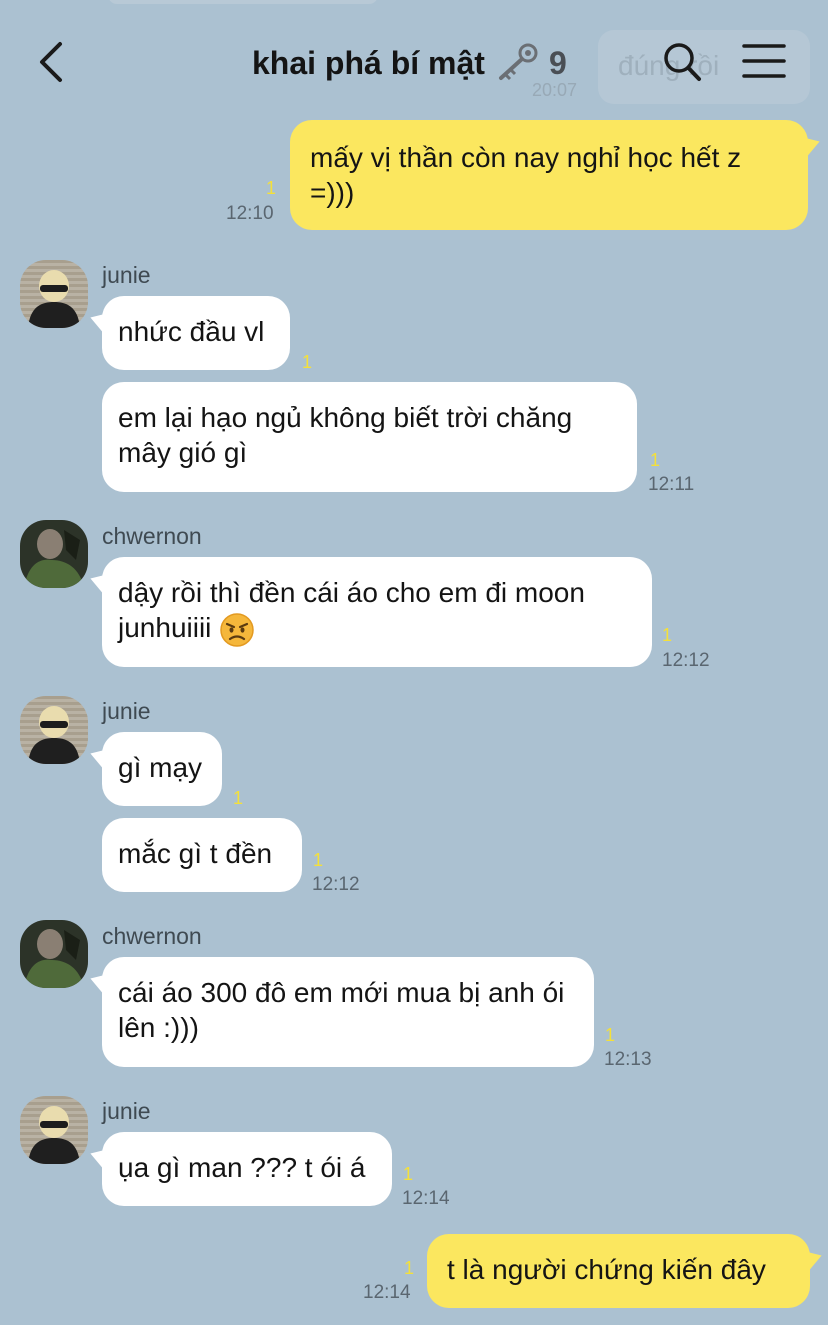 The image size is (828, 1325). What do you see at coordinates (191, 331) in the screenshot?
I see `message-text: nhức đầu vl` at bounding box center [191, 331].